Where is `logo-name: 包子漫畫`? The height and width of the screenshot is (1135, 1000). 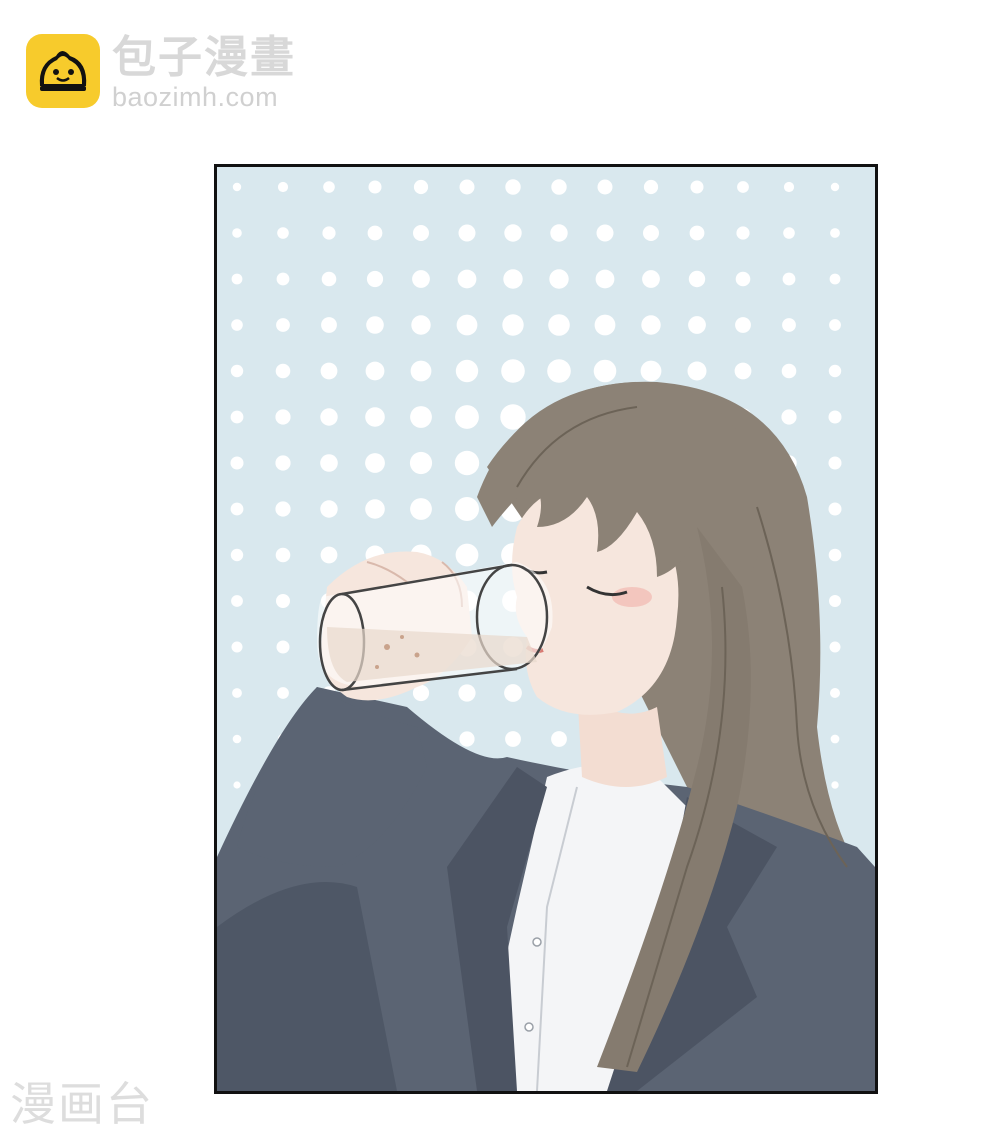 logo-name: 包子漫畫 is located at coordinates (204, 57).